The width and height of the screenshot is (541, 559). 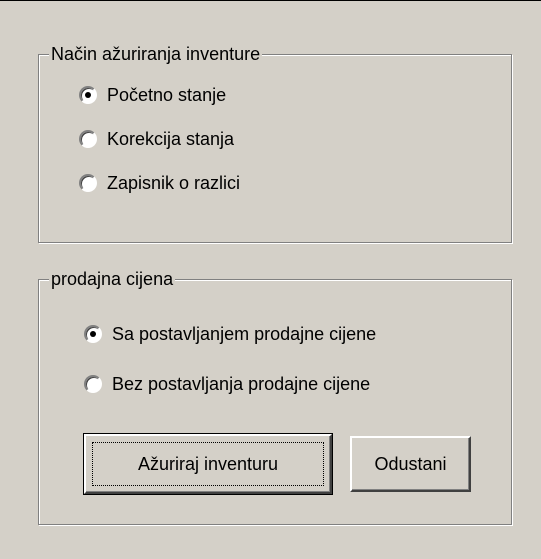 I want to click on radio-label: Zapisnik o razlici, so click(x=174, y=183).